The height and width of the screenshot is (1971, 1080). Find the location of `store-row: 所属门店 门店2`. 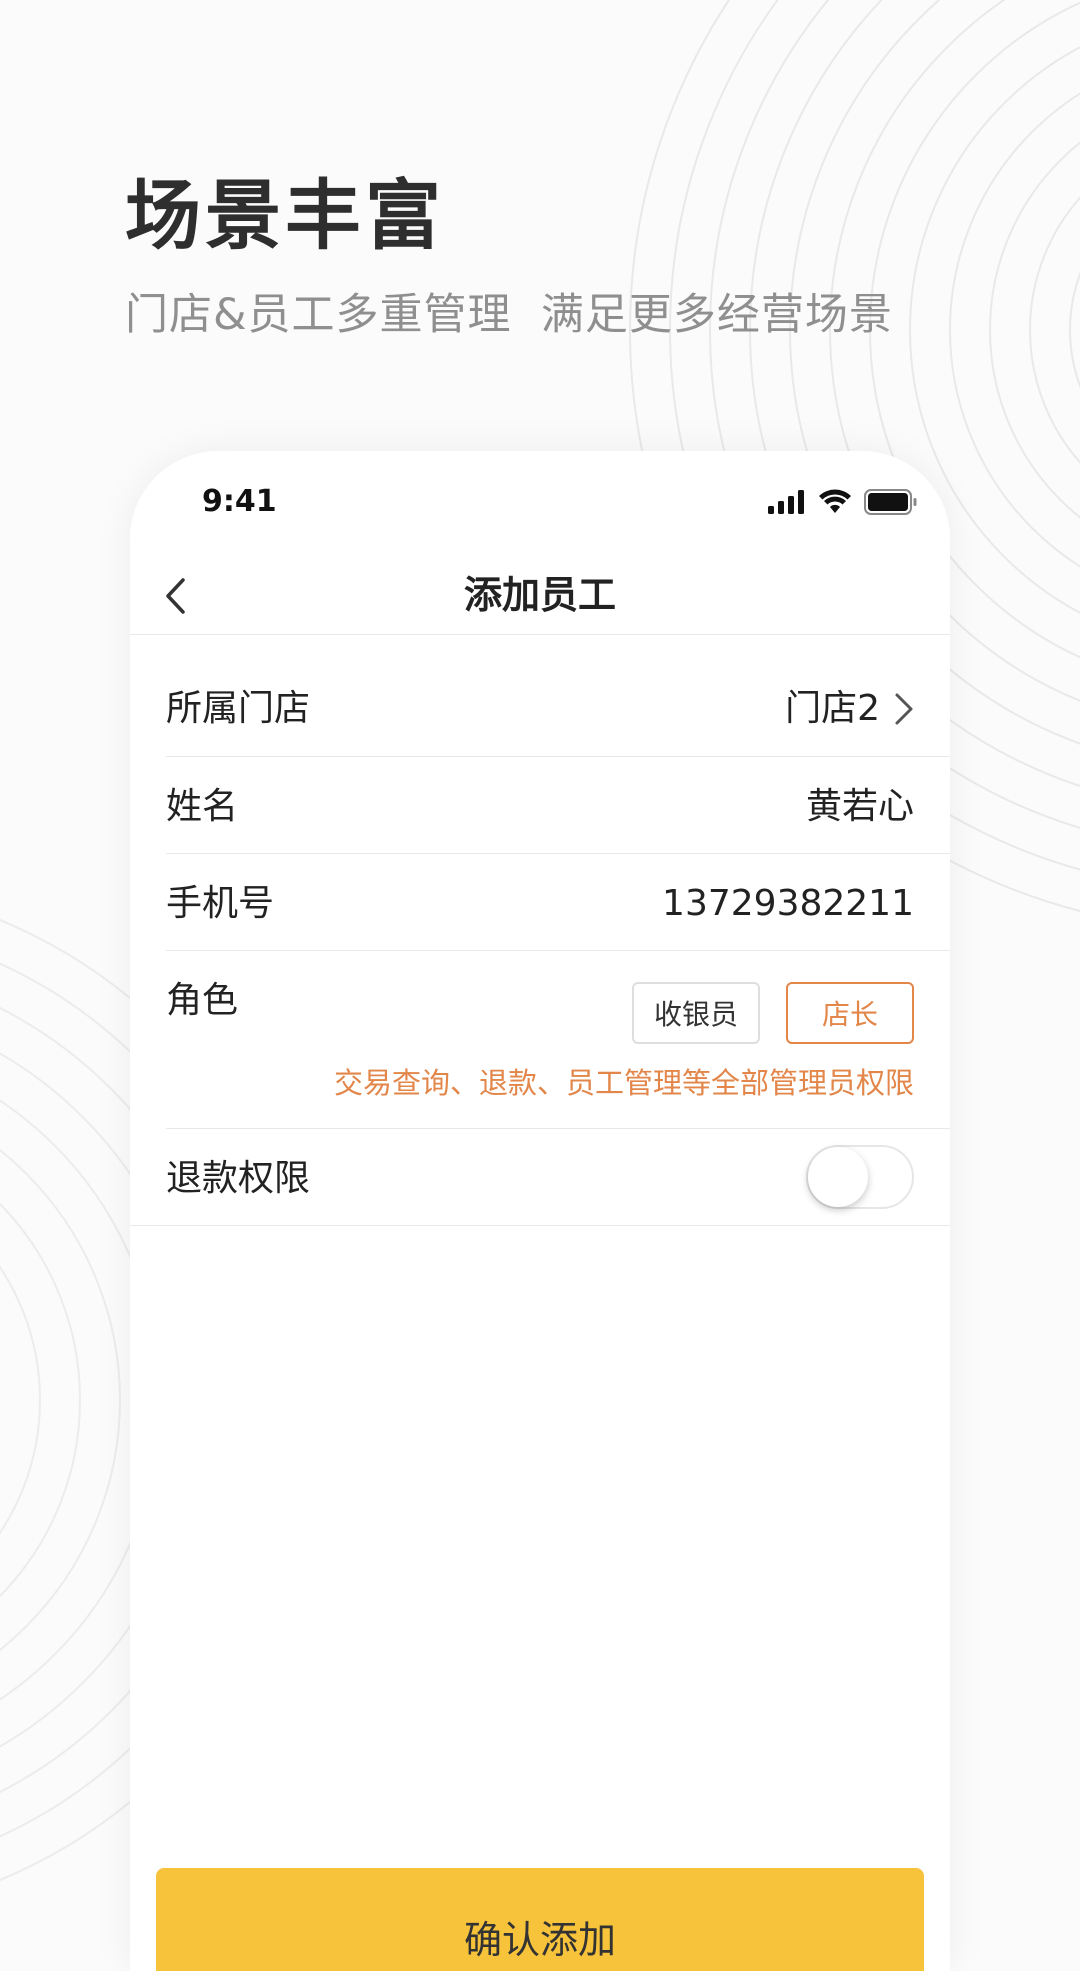

store-row: 所属门店 门店2 is located at coordinates (558, 696).